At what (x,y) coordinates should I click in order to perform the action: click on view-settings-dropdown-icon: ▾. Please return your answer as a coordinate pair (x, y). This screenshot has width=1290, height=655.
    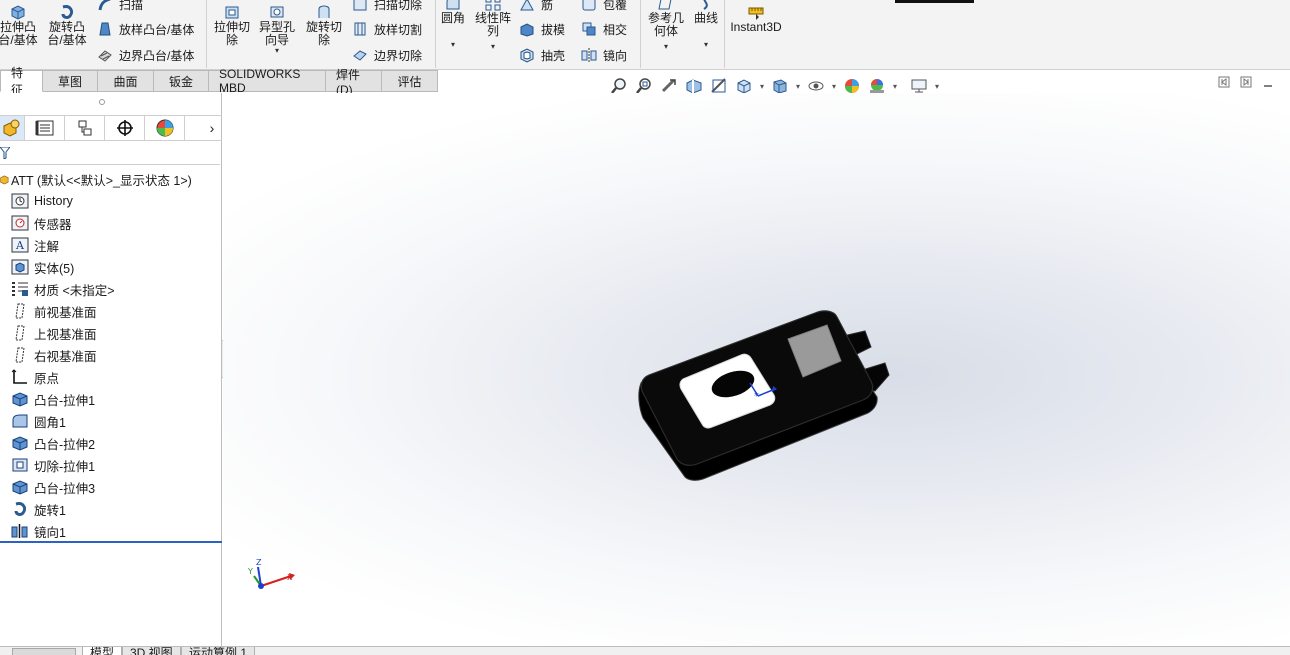
    Looking at the image, I should click on (937, 86).